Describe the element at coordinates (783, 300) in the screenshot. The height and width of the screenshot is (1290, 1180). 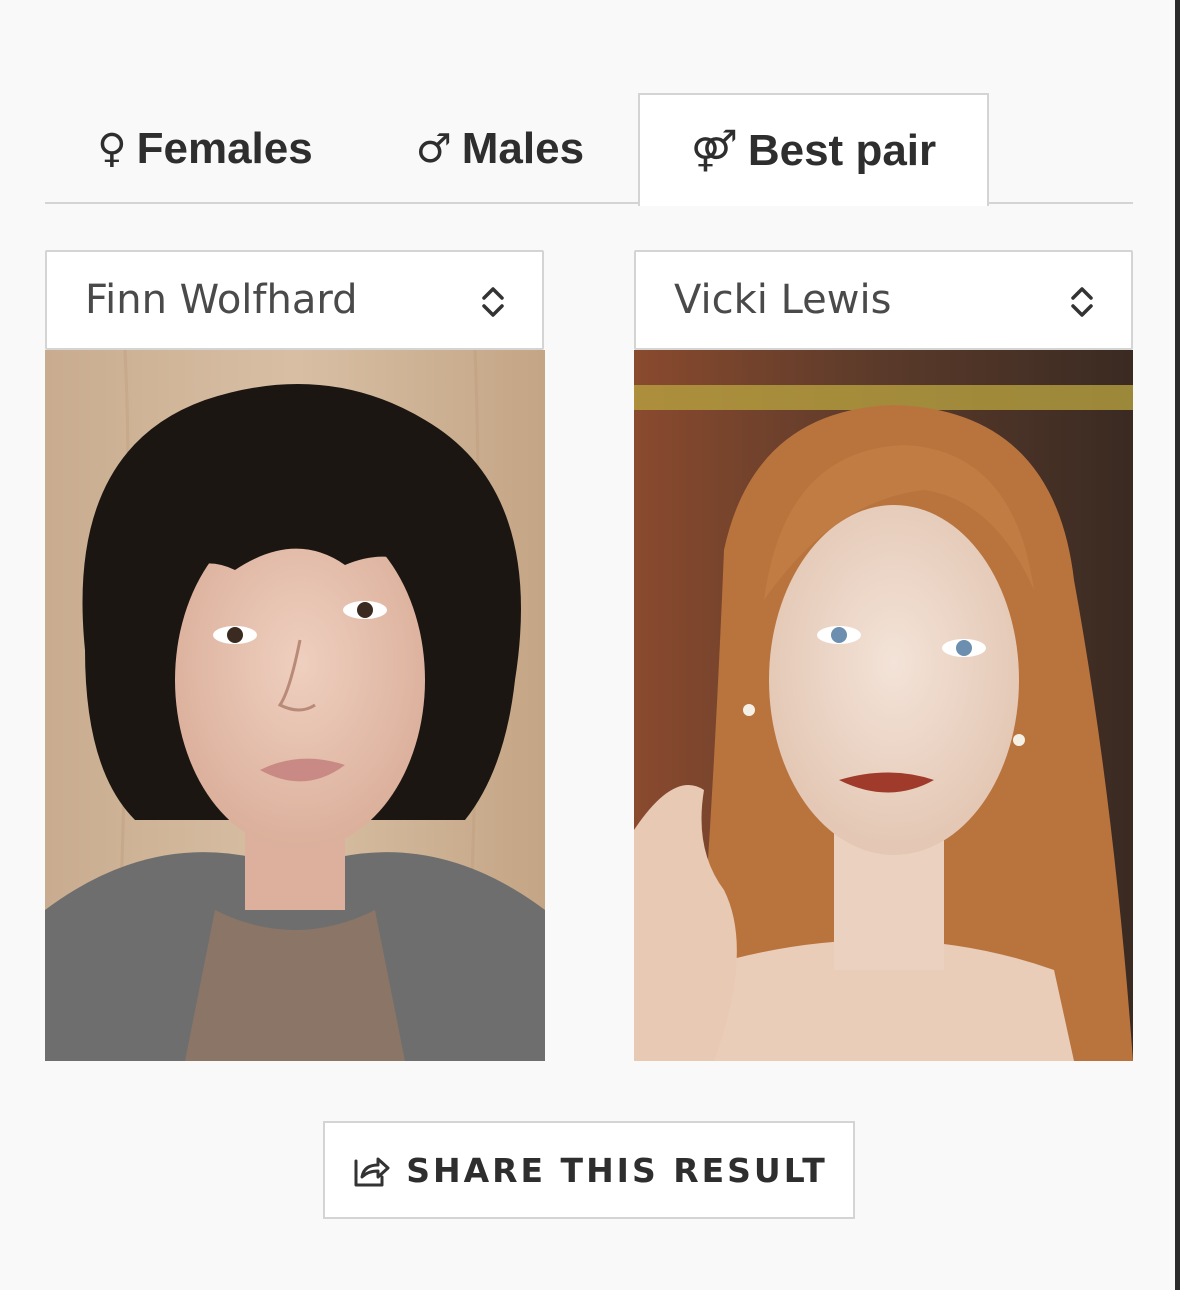
I see `right-person-select-value: Vicki Lewis` at that location.